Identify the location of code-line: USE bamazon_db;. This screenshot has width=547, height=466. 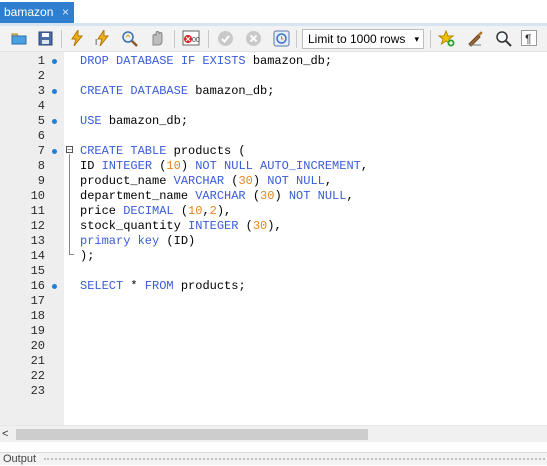
(134, 121).